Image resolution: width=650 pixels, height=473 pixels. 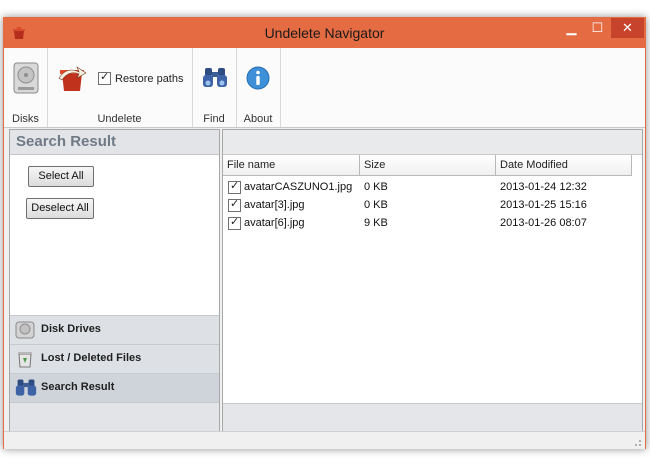 I want to click on nav-item-disk-drives: Disk Drives, so click(x=114, y=329).